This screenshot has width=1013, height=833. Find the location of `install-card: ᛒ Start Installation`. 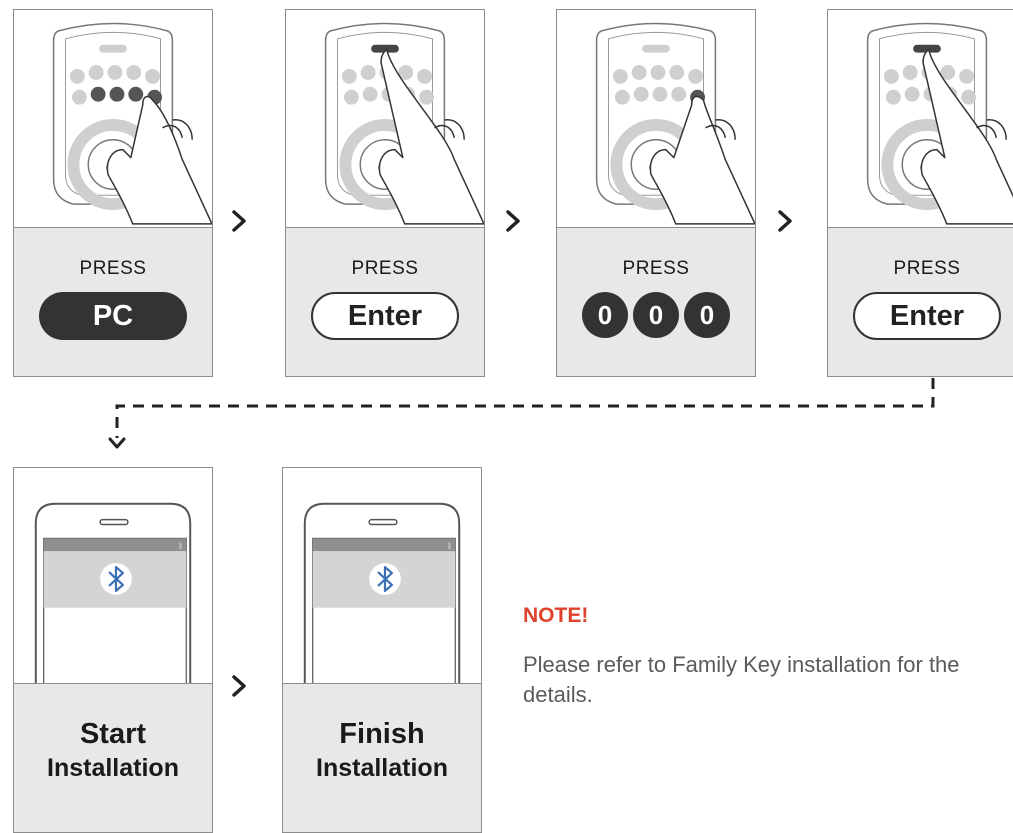

install-card: ᛒ Start Installation is located at coordinates (113, 650).